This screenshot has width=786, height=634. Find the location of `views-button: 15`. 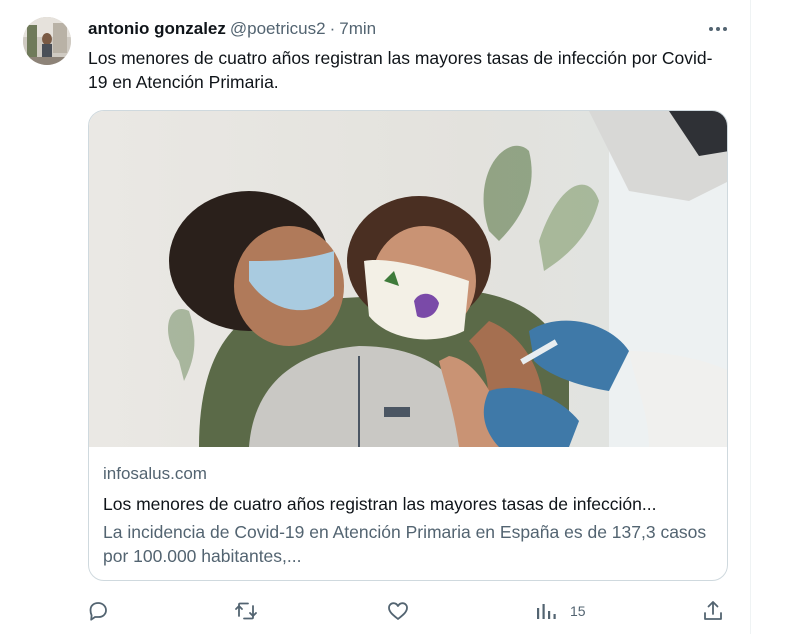

views-button: 15 is located at coordinates (560, 611).